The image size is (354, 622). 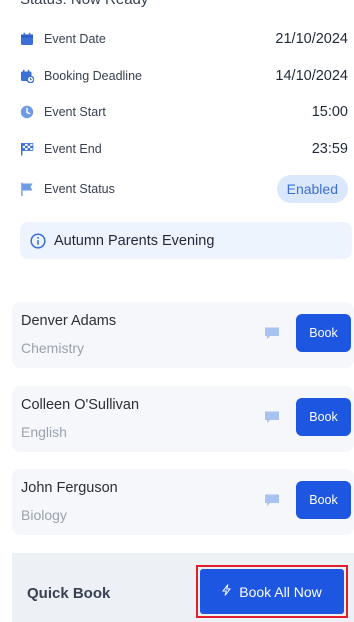 I want to click on info-icon, so click(x=38, y=240).